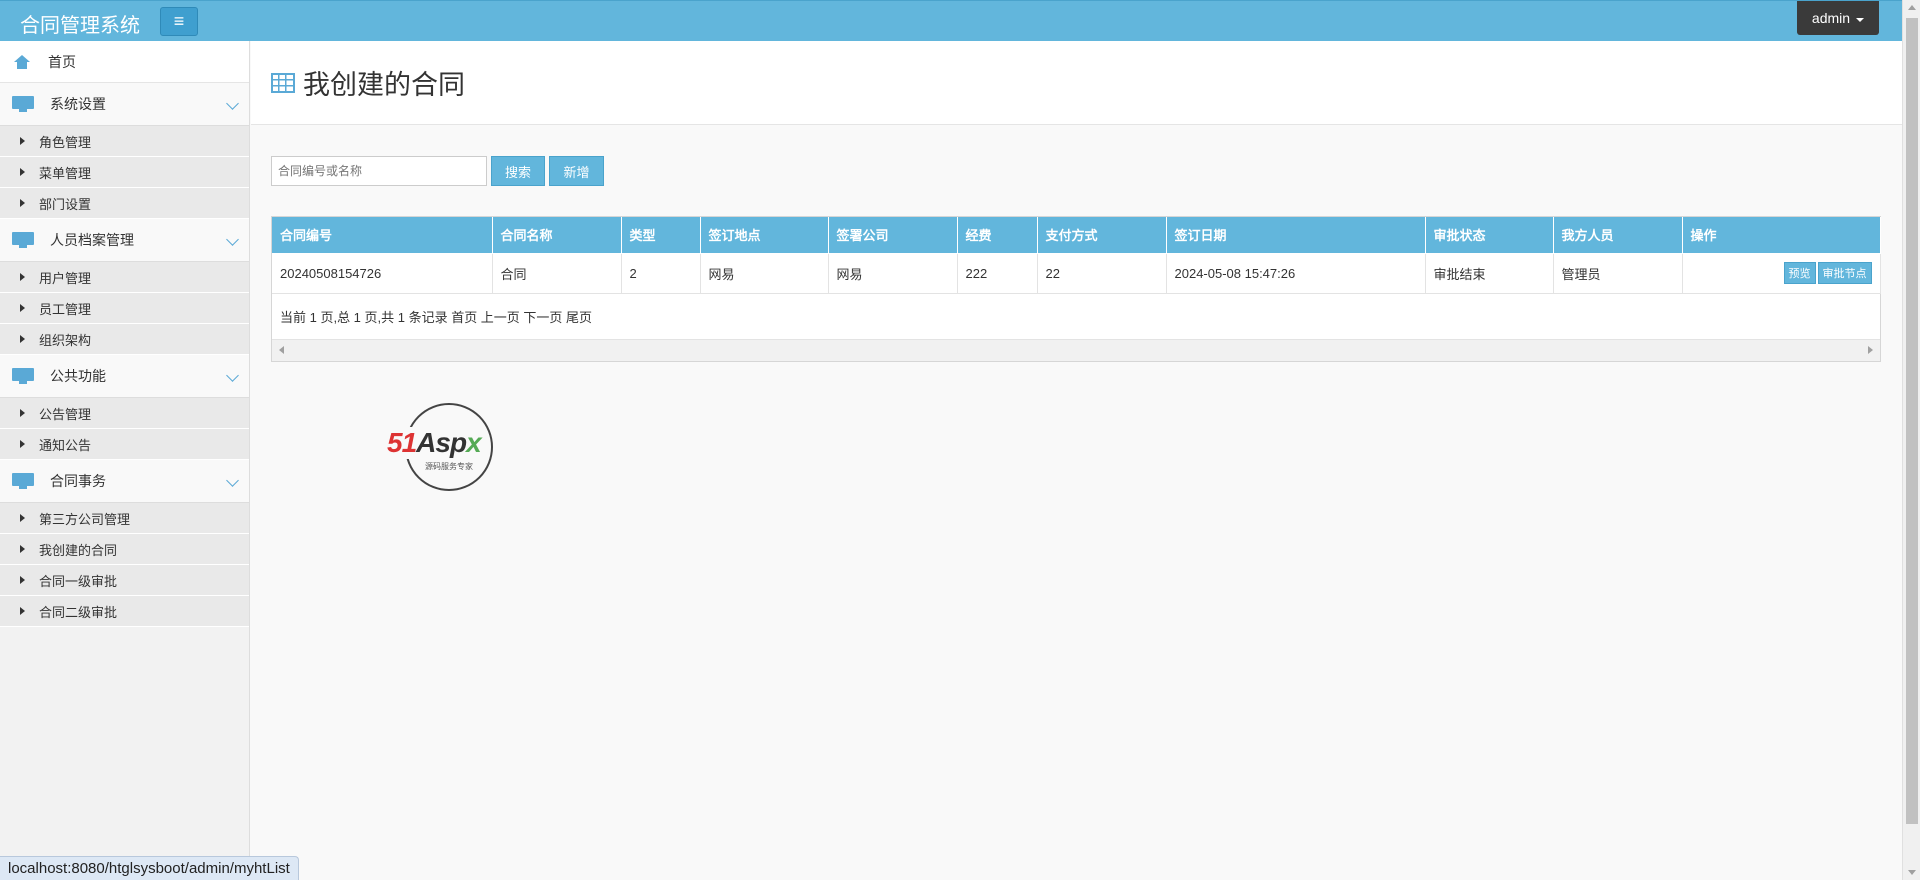  I want to click on sidebar-item-third-party-companies: 第三方公司管理, so click(124, 518).